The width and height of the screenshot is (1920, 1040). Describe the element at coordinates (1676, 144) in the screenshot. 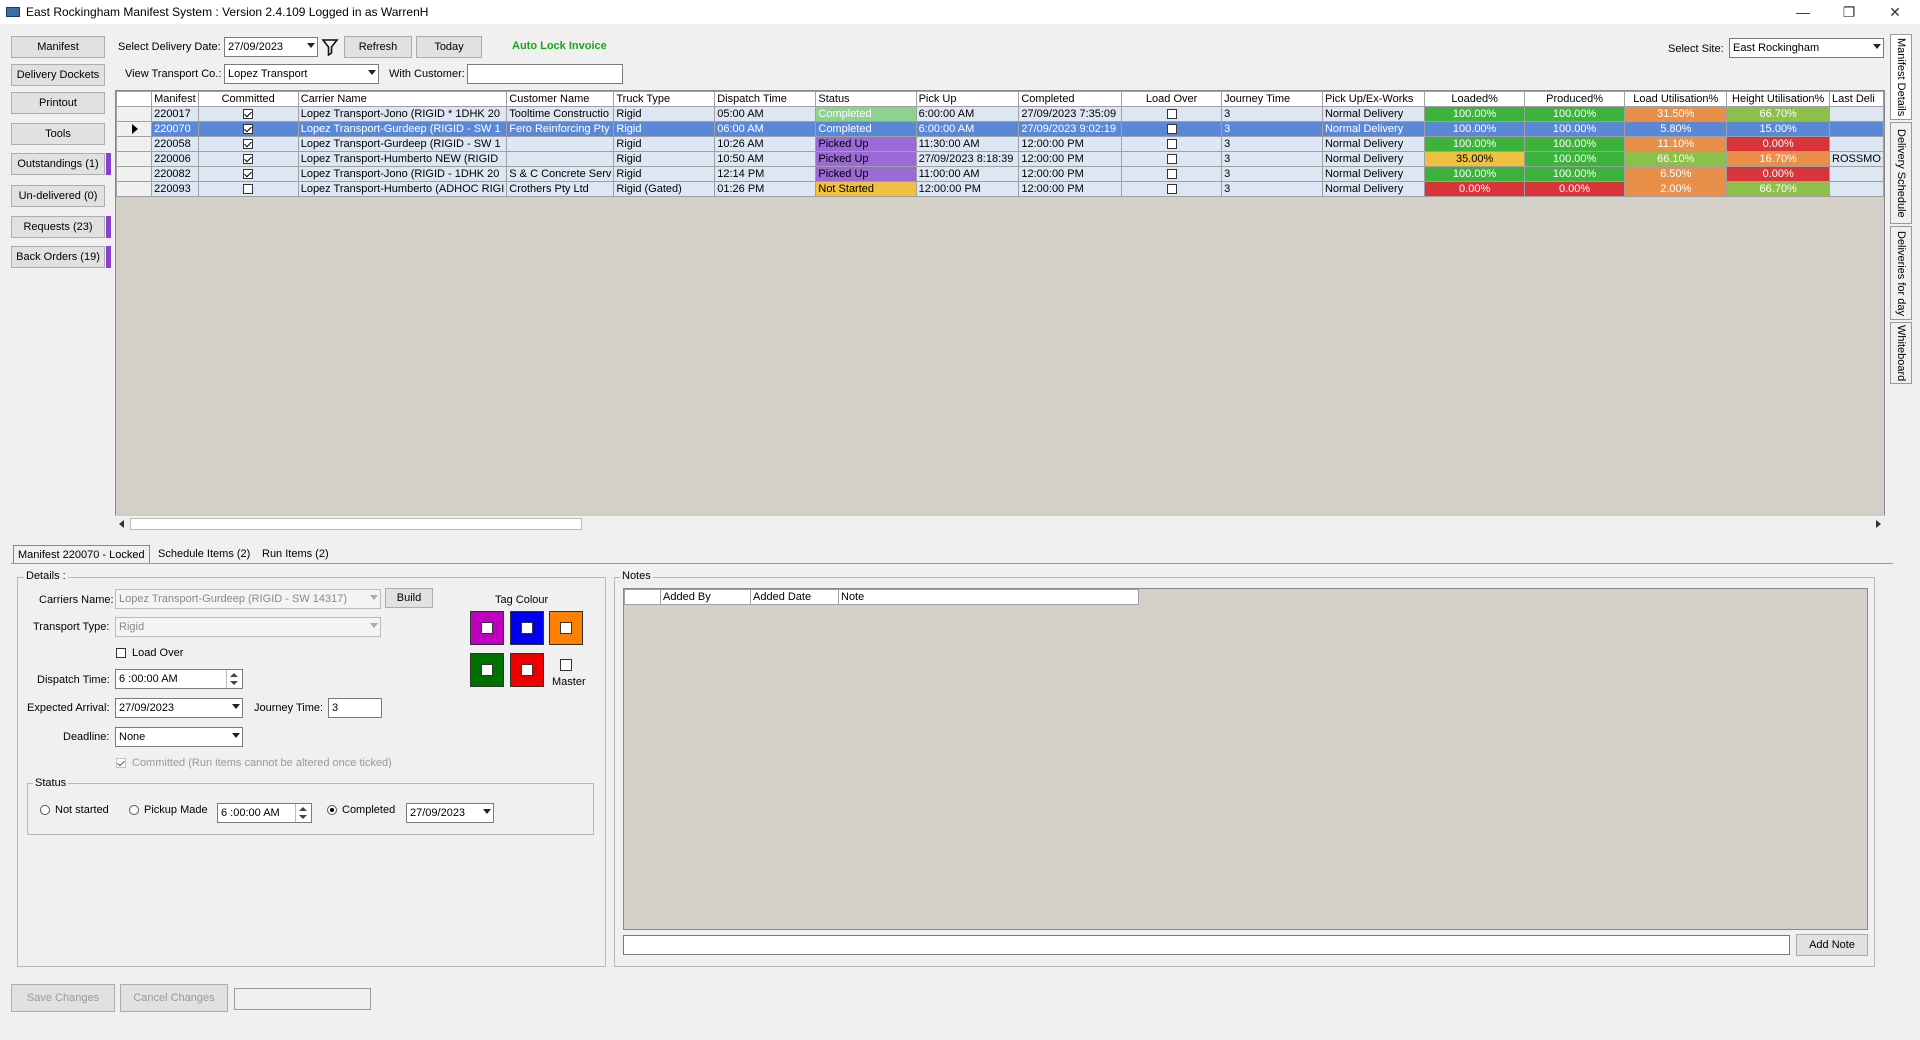

I see `cell-load-util: 11.10%` at that location.